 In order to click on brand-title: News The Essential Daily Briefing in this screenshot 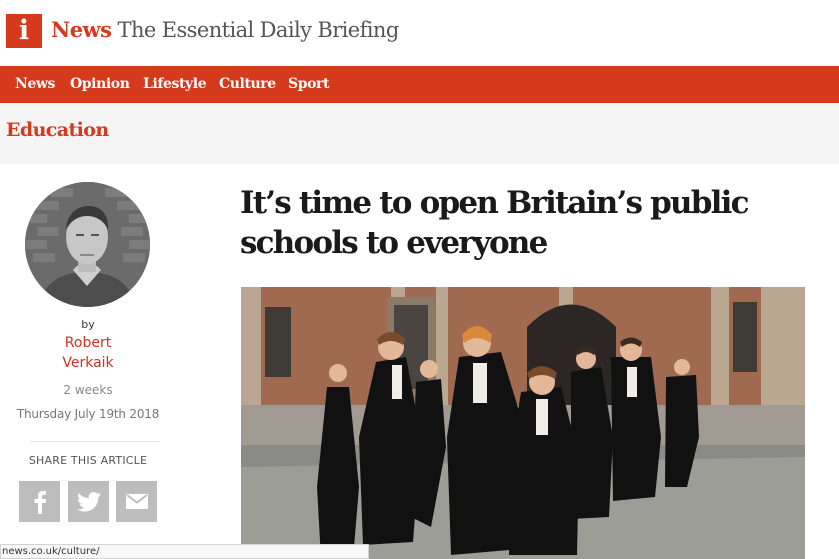, I will do `click(225, 30)`.